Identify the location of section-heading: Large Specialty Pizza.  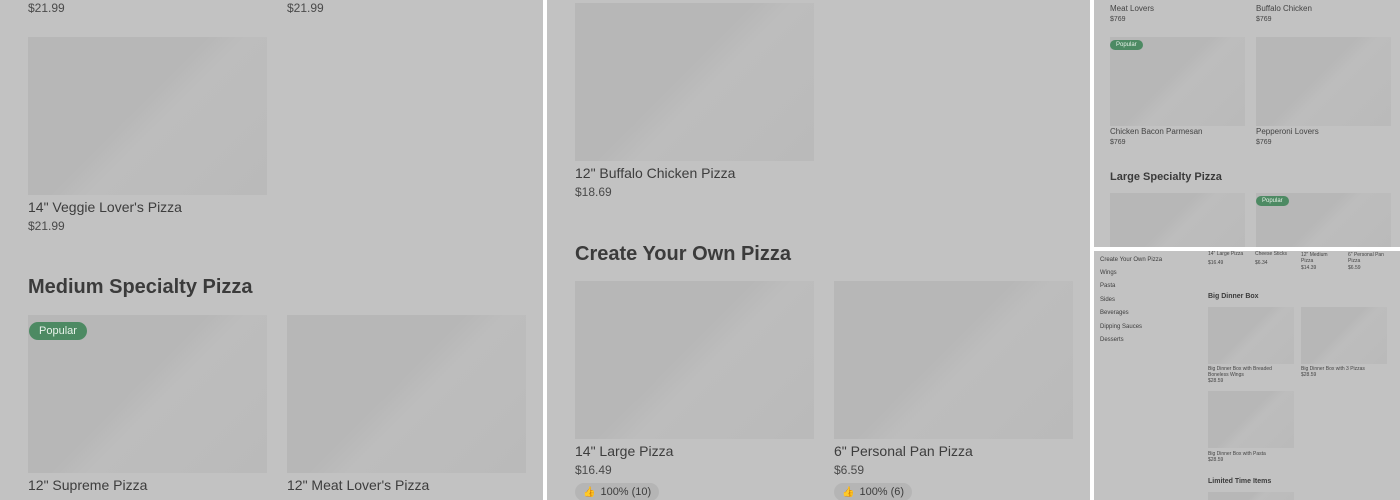
(1166, 177).